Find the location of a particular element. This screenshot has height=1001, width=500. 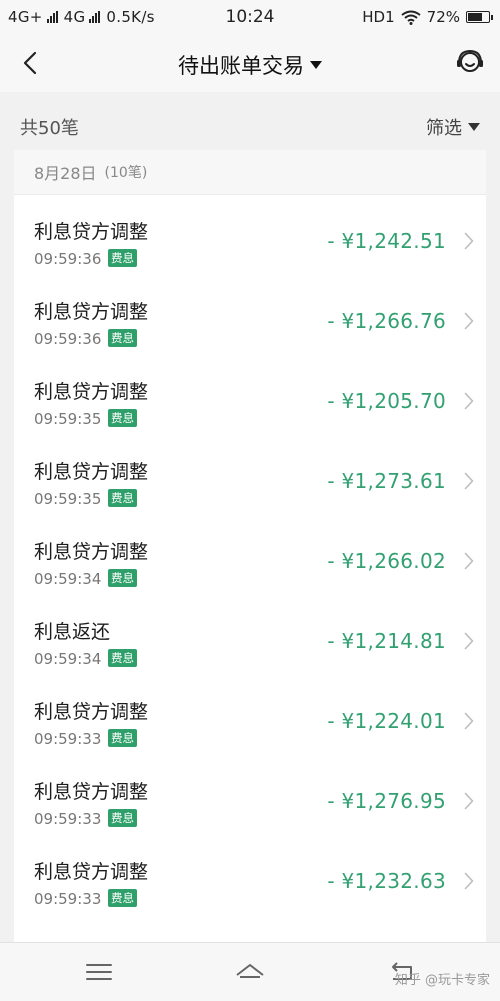

total-count: 共50笔 is located at coordinates (49, 128).